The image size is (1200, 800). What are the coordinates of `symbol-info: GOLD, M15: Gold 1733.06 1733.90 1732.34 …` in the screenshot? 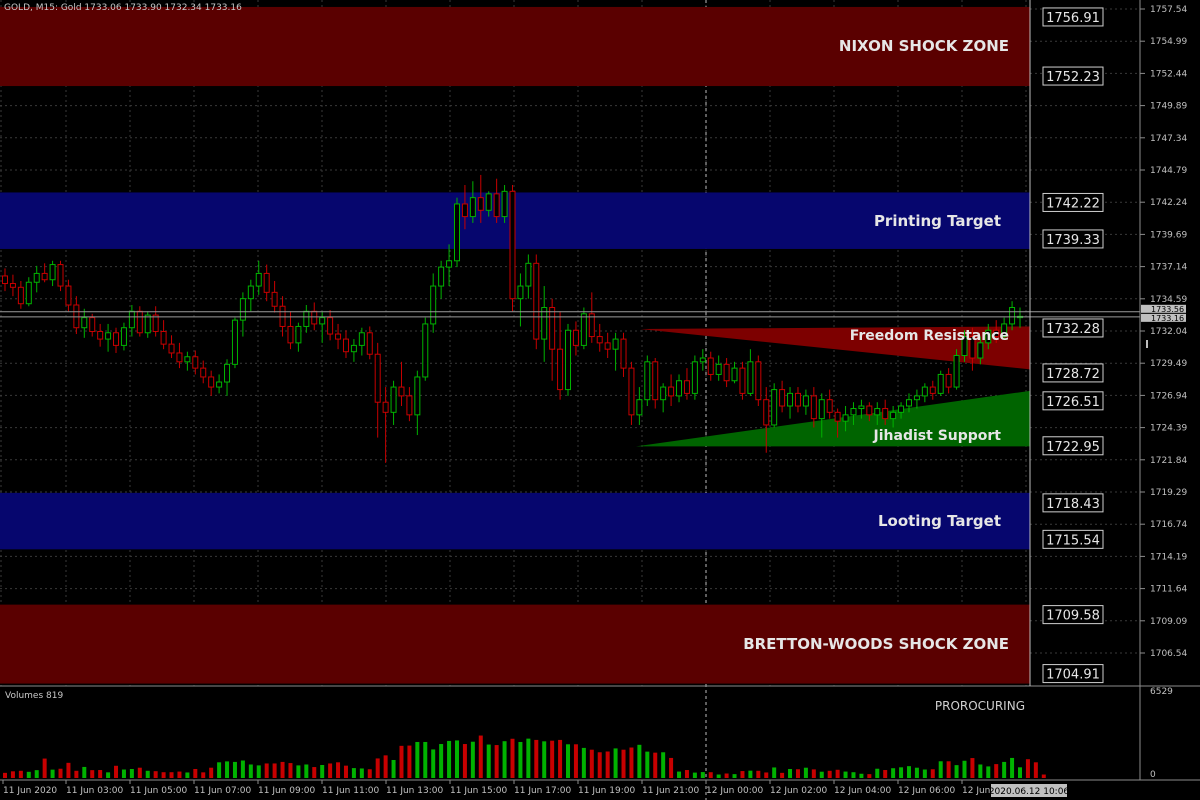 It's located at (123, 8).